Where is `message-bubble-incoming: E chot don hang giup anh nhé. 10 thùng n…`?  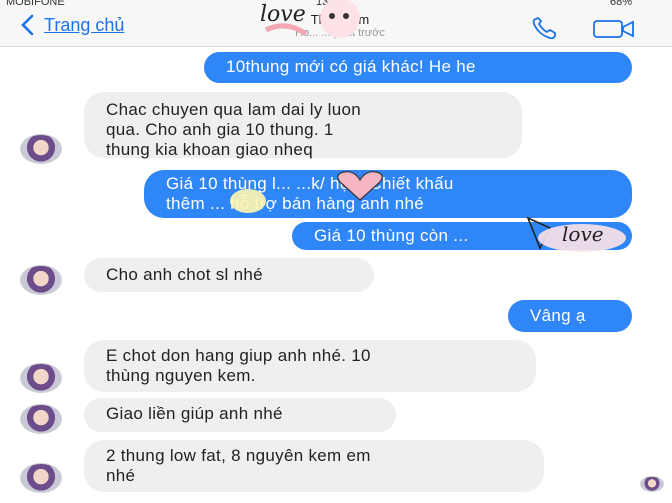
message-bubble-incoming: E chot don hang giup anh nhé. 10 thùng n… is located at coordinates (310, 366).